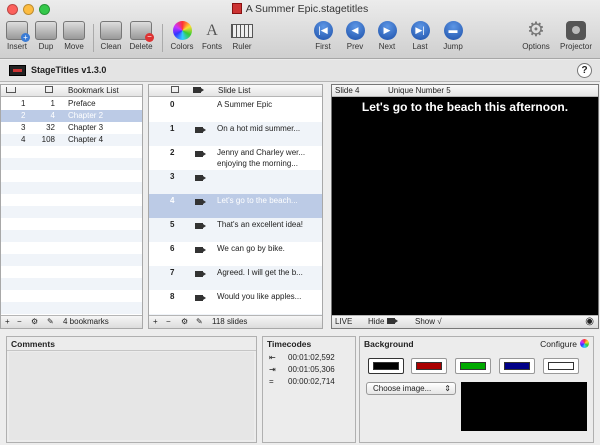 This screenshot has width=600, height=445. I want to click on delete-icon: −, so click(142, 31).